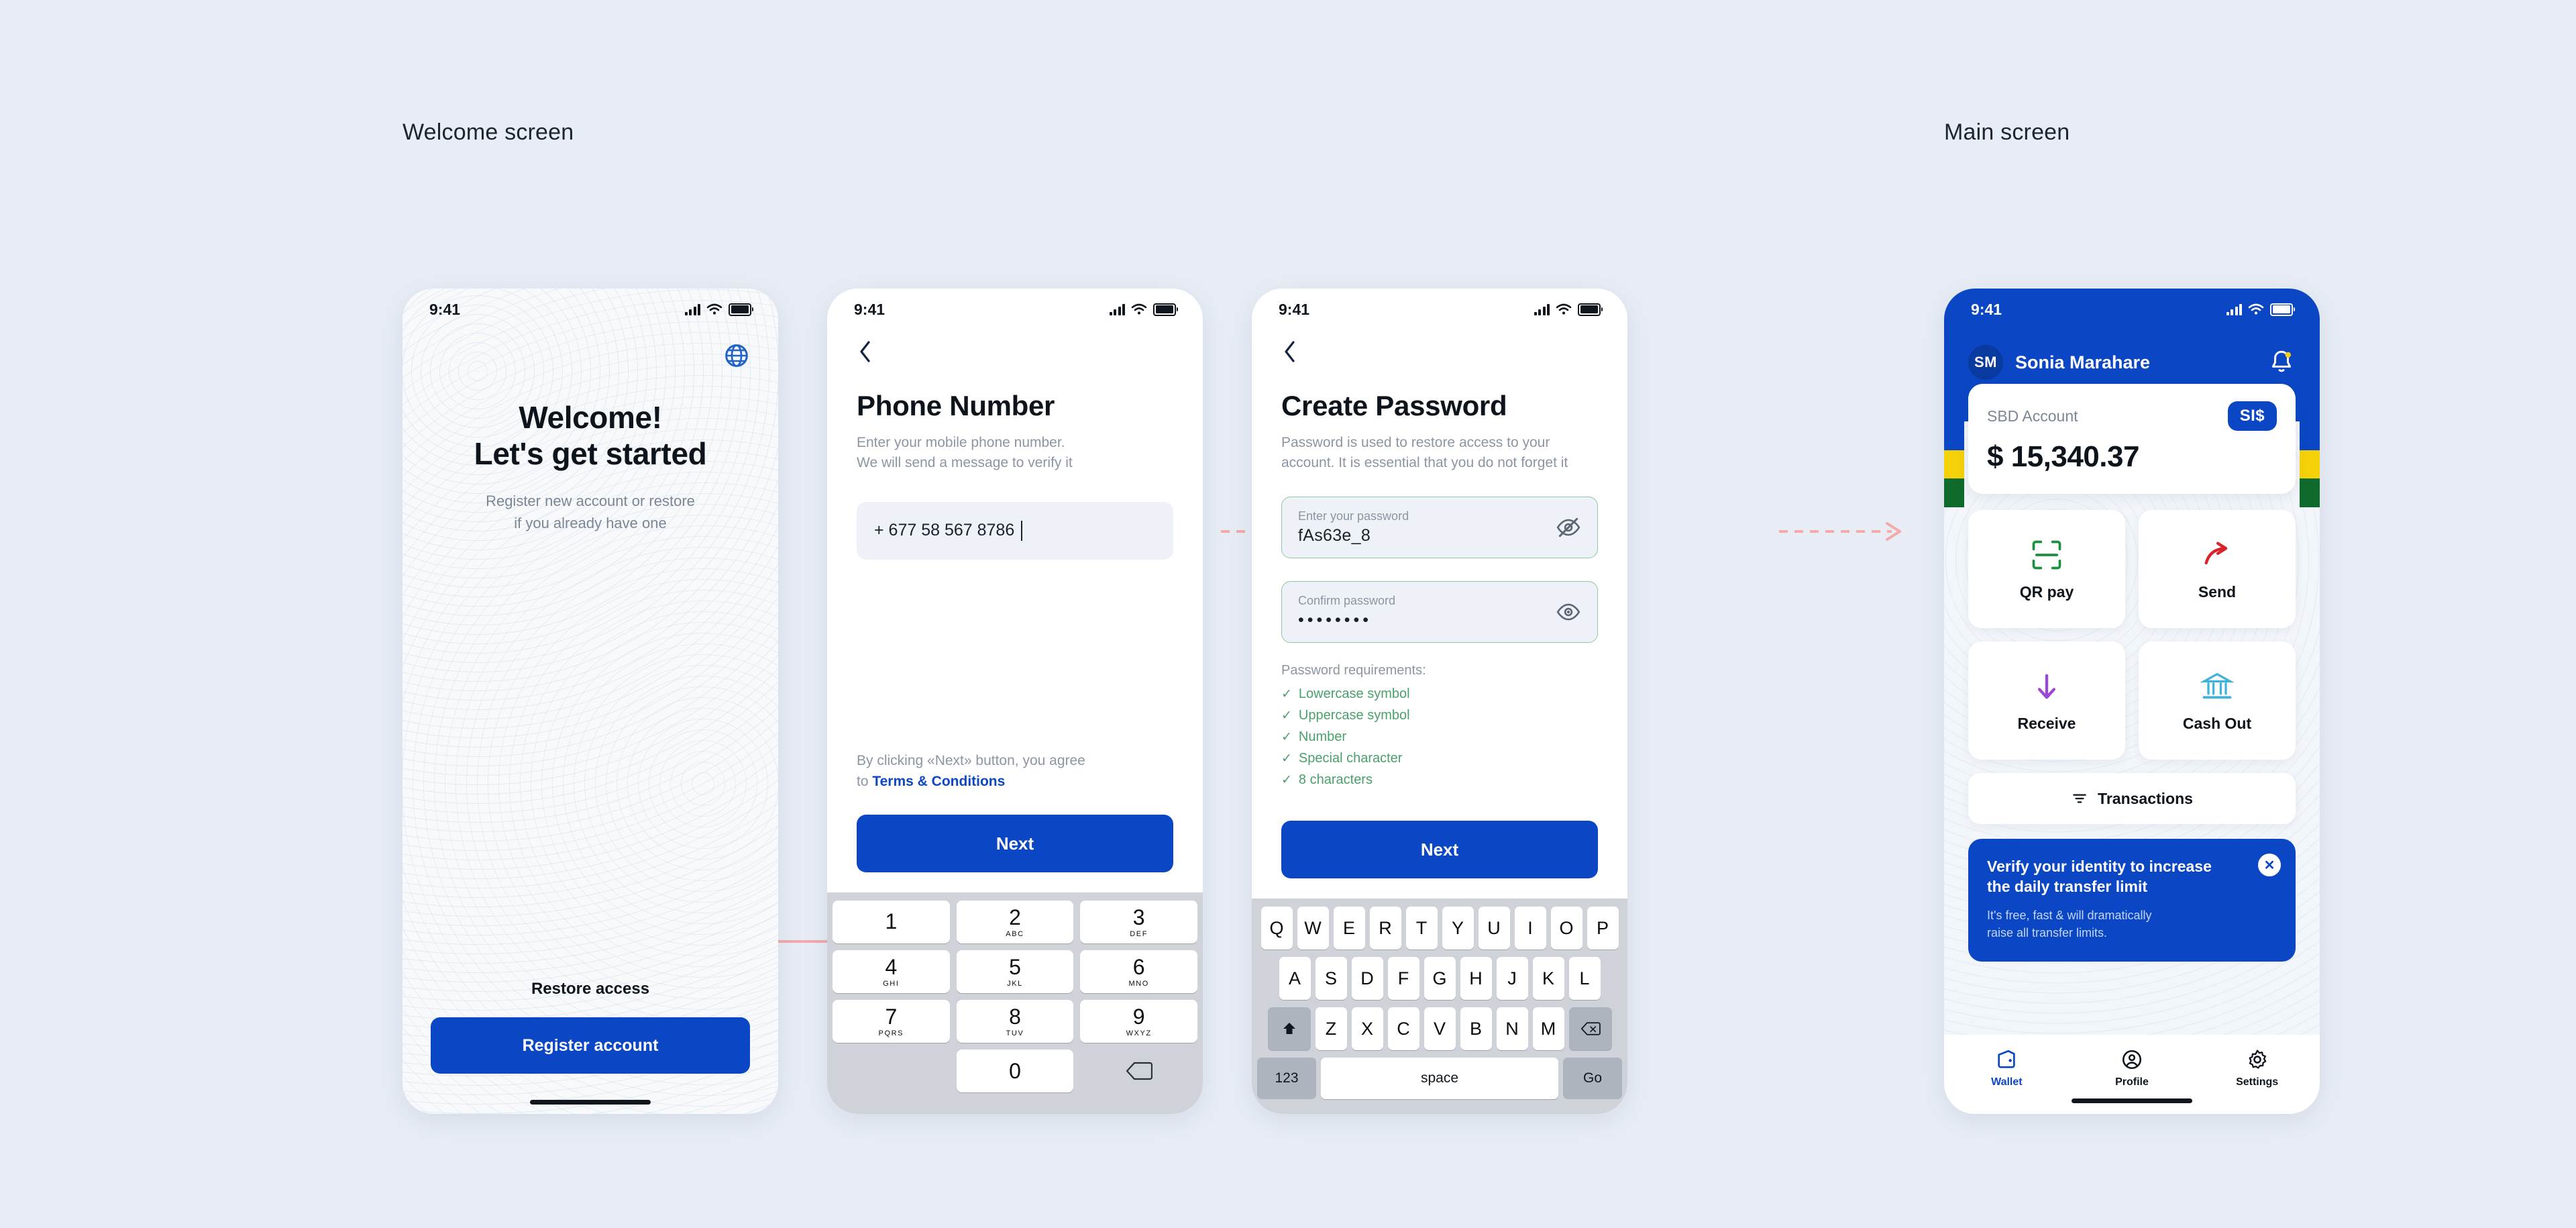  Describe the element at coordinates (1295, 978) in the screenshot. I see `key-a: A` at that location.